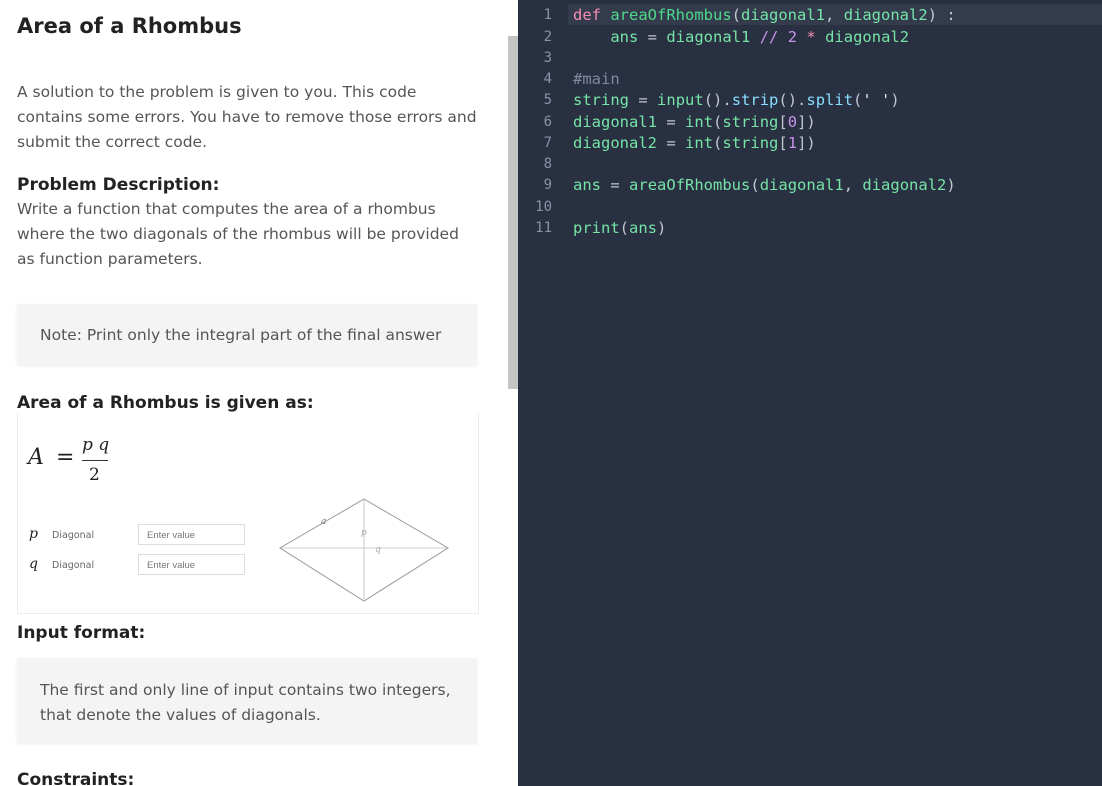  I want to click on fraction-bar, so click(95, 460).